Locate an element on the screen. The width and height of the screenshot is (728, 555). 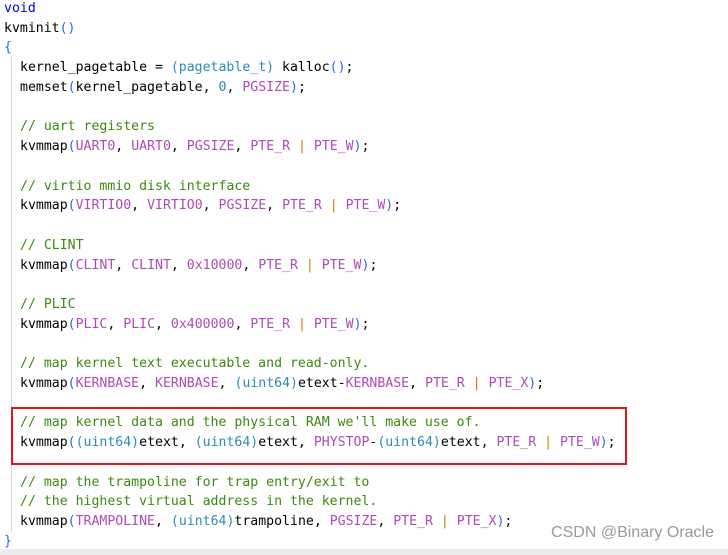
code-token: } is located at coordinates (8, 541).